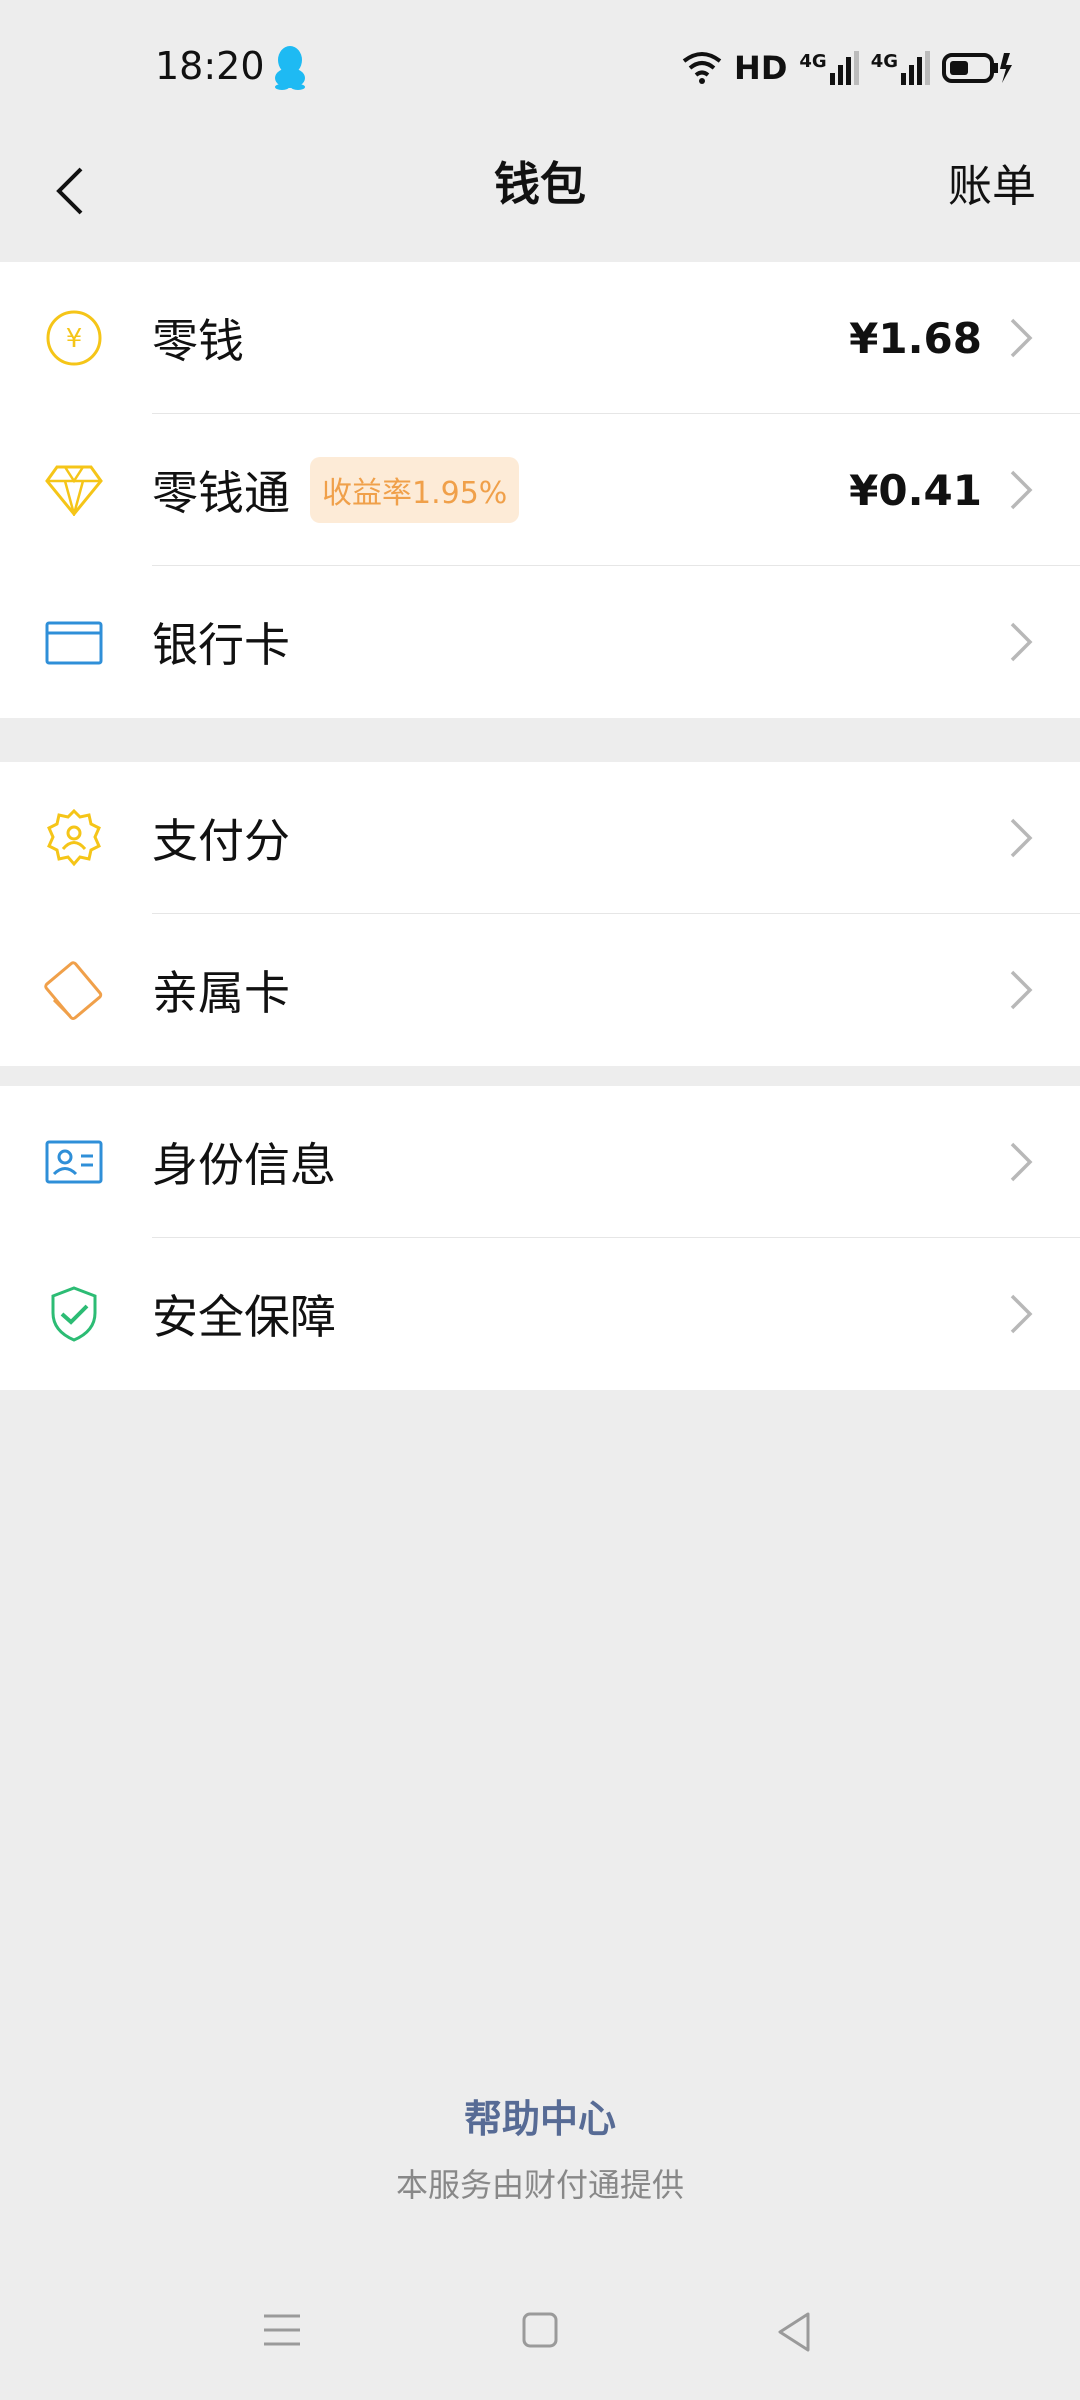 Image resolution: width=1080 pixels, height=2400 pixels. I want to click on yield-rate-badge: 收益率1.95%, so click(415, 490).